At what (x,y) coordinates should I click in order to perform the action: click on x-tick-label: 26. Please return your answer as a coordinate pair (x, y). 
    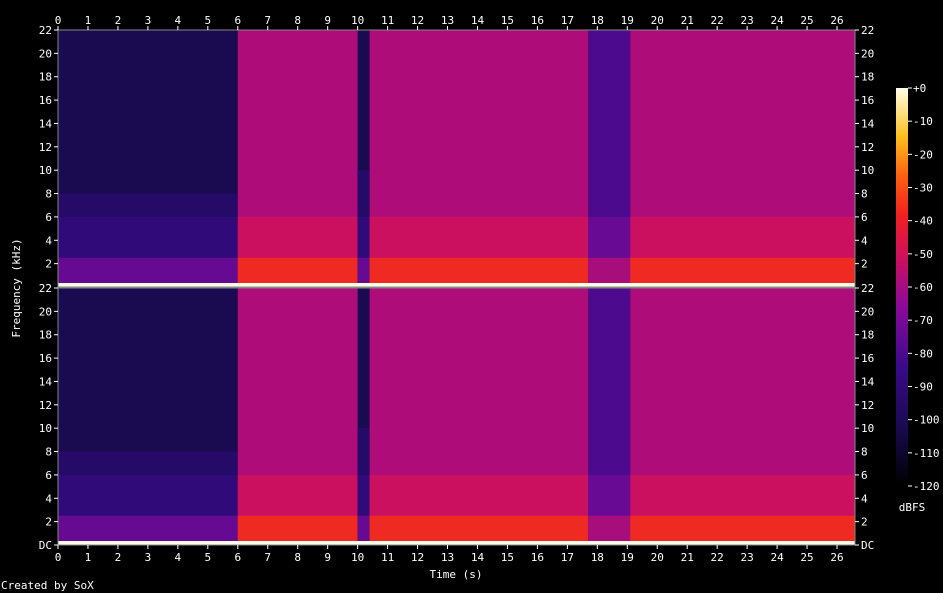
    Looking at the image, I should click on (836, 20).